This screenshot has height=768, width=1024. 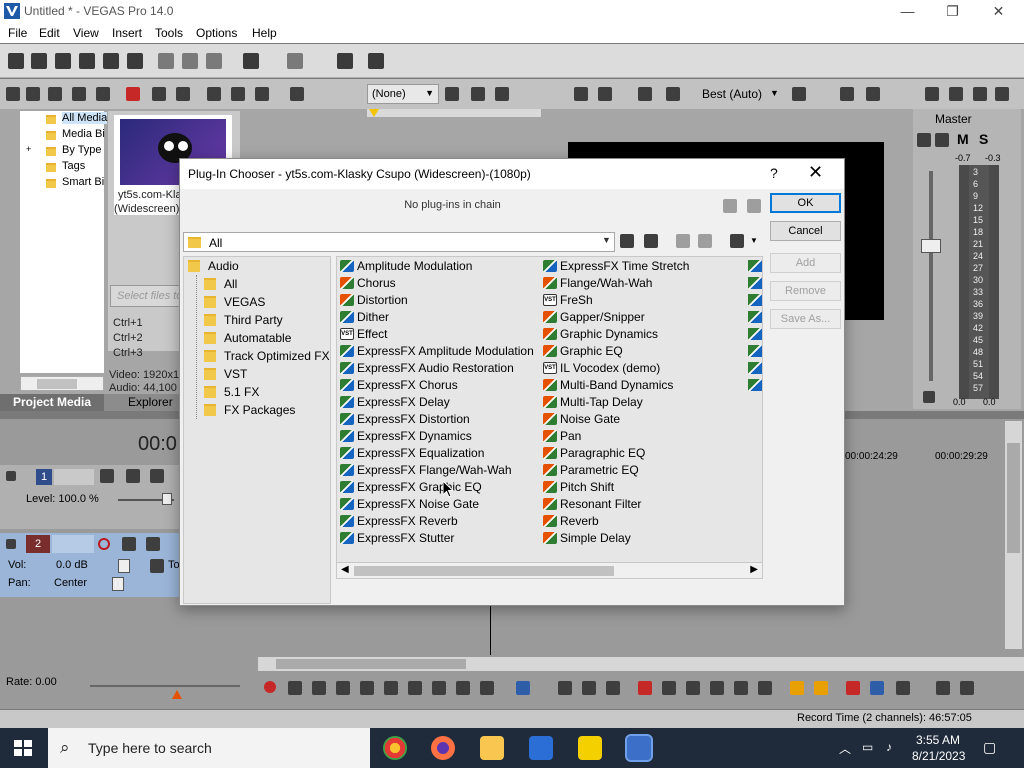 What do you see at coordinates (86, 33) in the screenshot?
I see `menu-view: View` at bounding box center [86, 33].